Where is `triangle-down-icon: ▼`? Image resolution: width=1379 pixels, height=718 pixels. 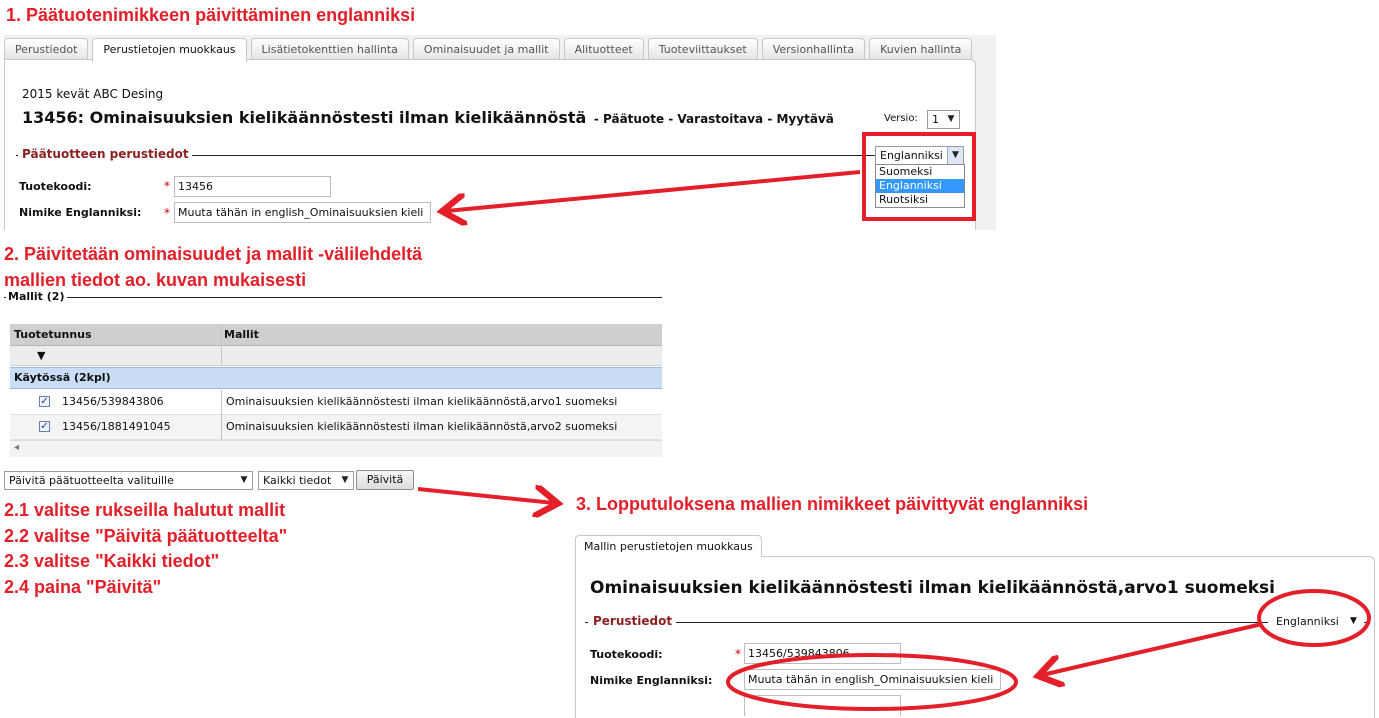
triangle-down-icon: ▼ is located at coordinates (41, 355).